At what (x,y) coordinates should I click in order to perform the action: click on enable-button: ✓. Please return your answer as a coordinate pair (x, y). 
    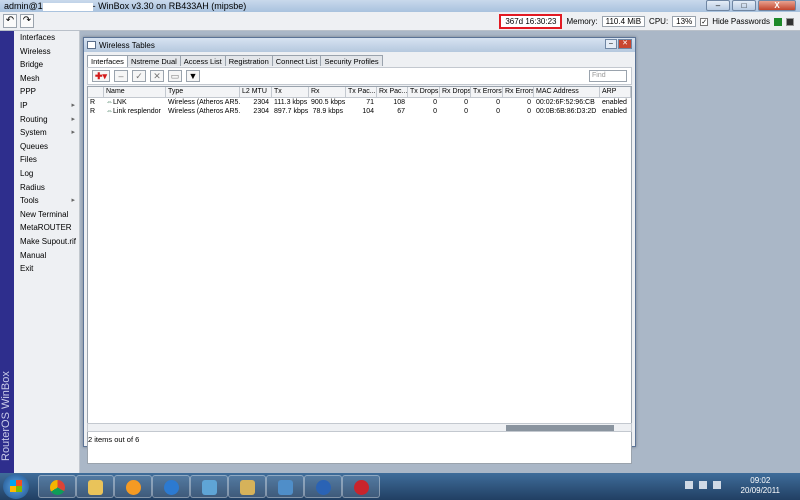
    Looking at the image, I should click on (139, 76).